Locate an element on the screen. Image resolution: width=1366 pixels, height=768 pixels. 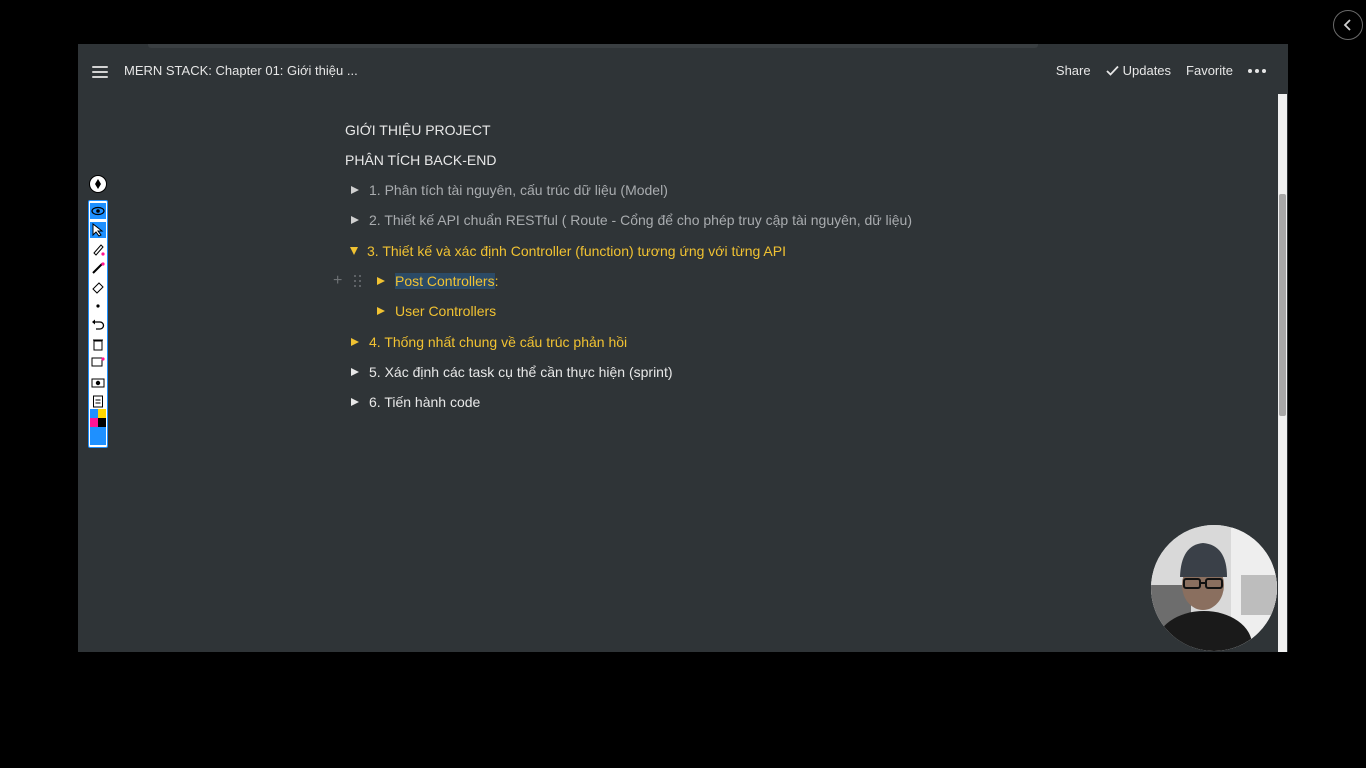
toggle-item-6: 6. Tiến hành code is located at coordinates (415, 402).